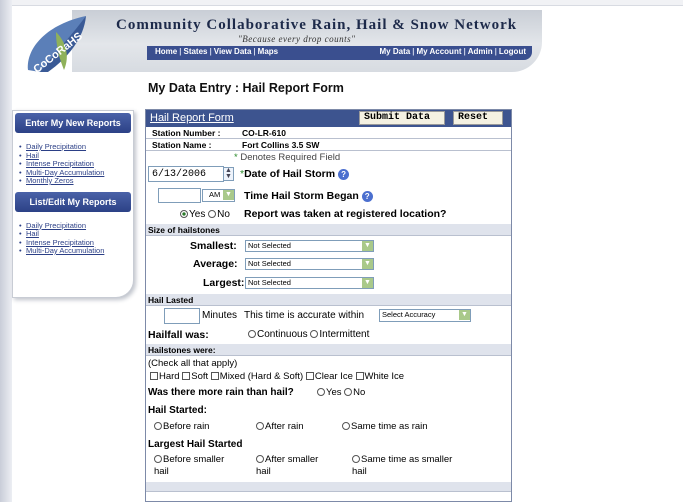  Describe the element at coordinates (224, 283) in the screenshot. I see `largest-label: Largest:` at that location.